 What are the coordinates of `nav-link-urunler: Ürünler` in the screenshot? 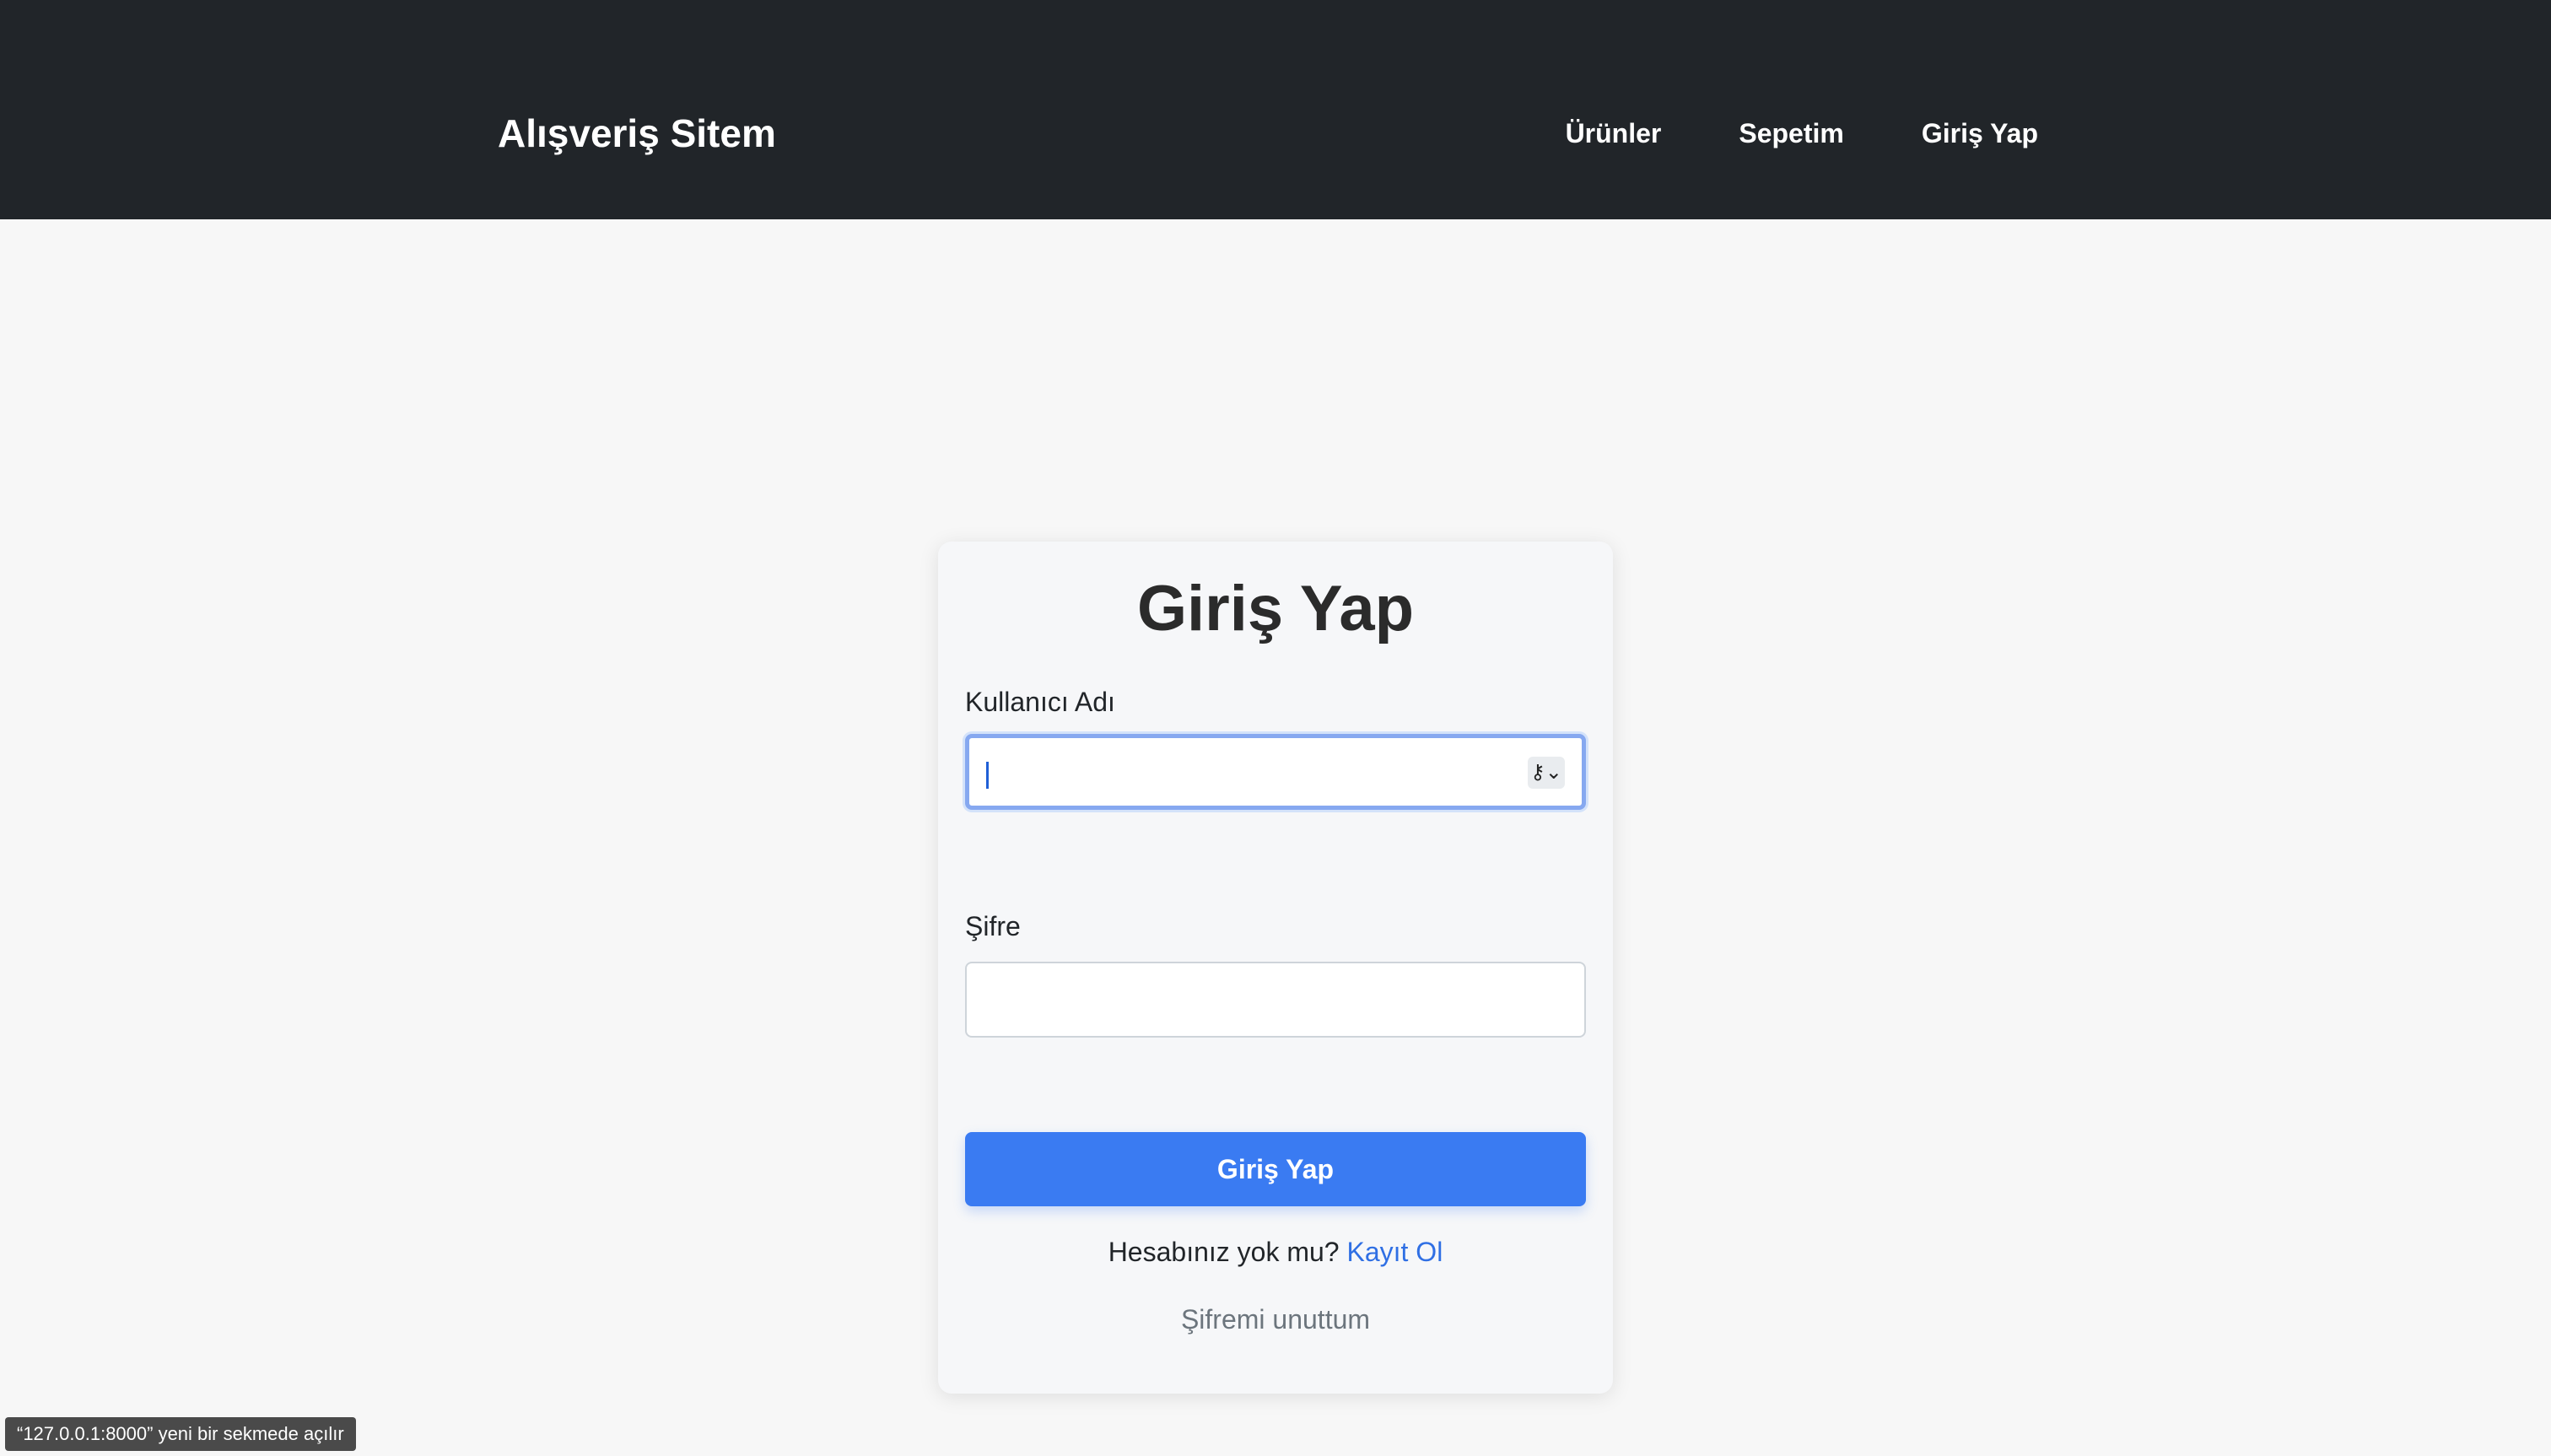 It's located at (1614, 133).